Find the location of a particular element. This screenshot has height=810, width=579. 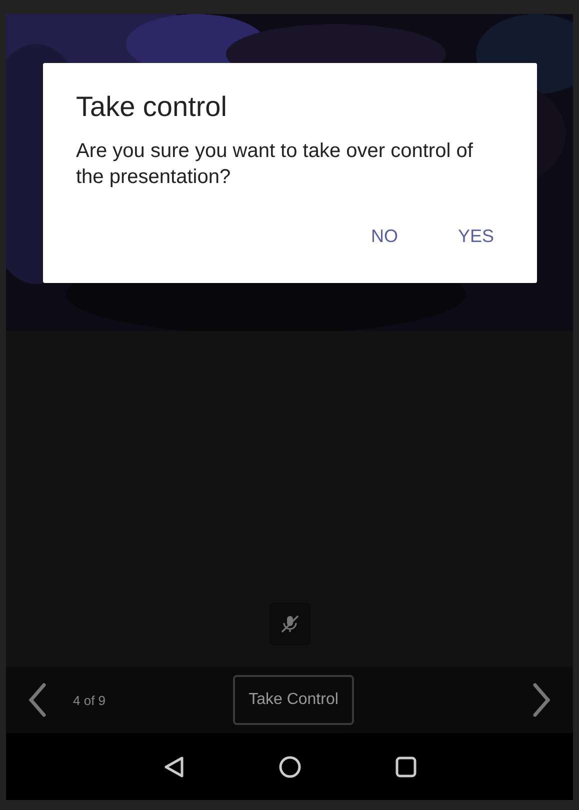

next-icon is located at coordinates (542, 700).